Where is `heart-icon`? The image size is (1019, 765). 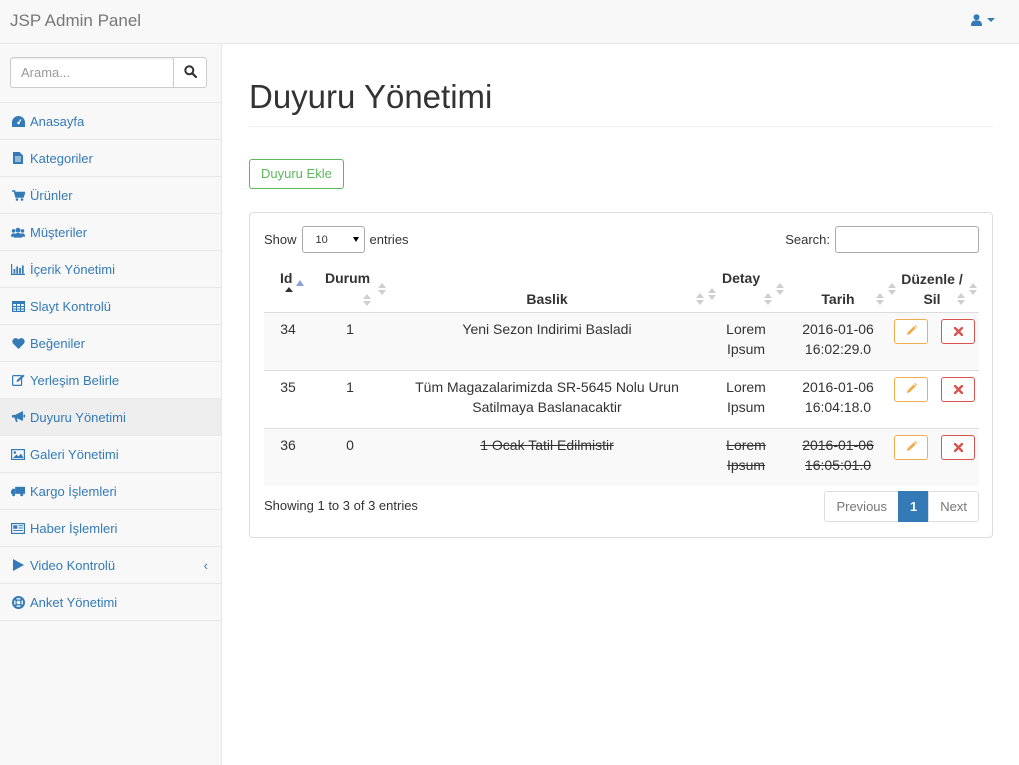
heart-icon is located at coordinates (18, 343).